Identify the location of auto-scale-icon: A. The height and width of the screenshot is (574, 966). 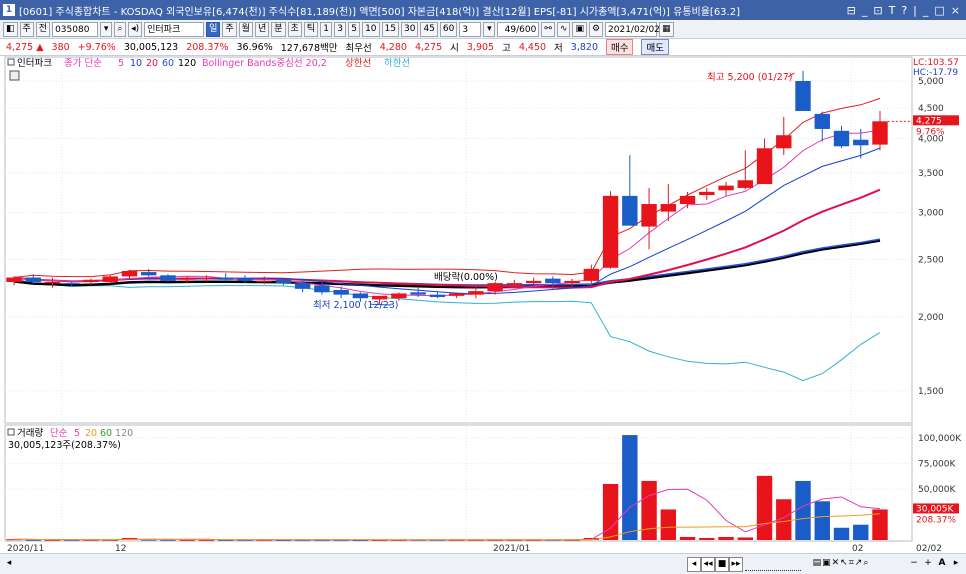
(942, 563).